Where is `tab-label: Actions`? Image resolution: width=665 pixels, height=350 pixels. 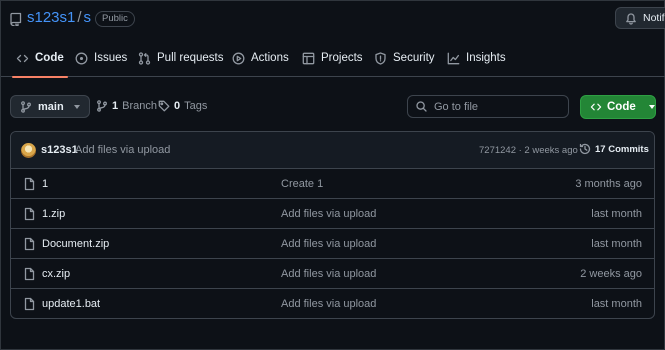 tab-label: Actions is located at coordinates (270, 58).